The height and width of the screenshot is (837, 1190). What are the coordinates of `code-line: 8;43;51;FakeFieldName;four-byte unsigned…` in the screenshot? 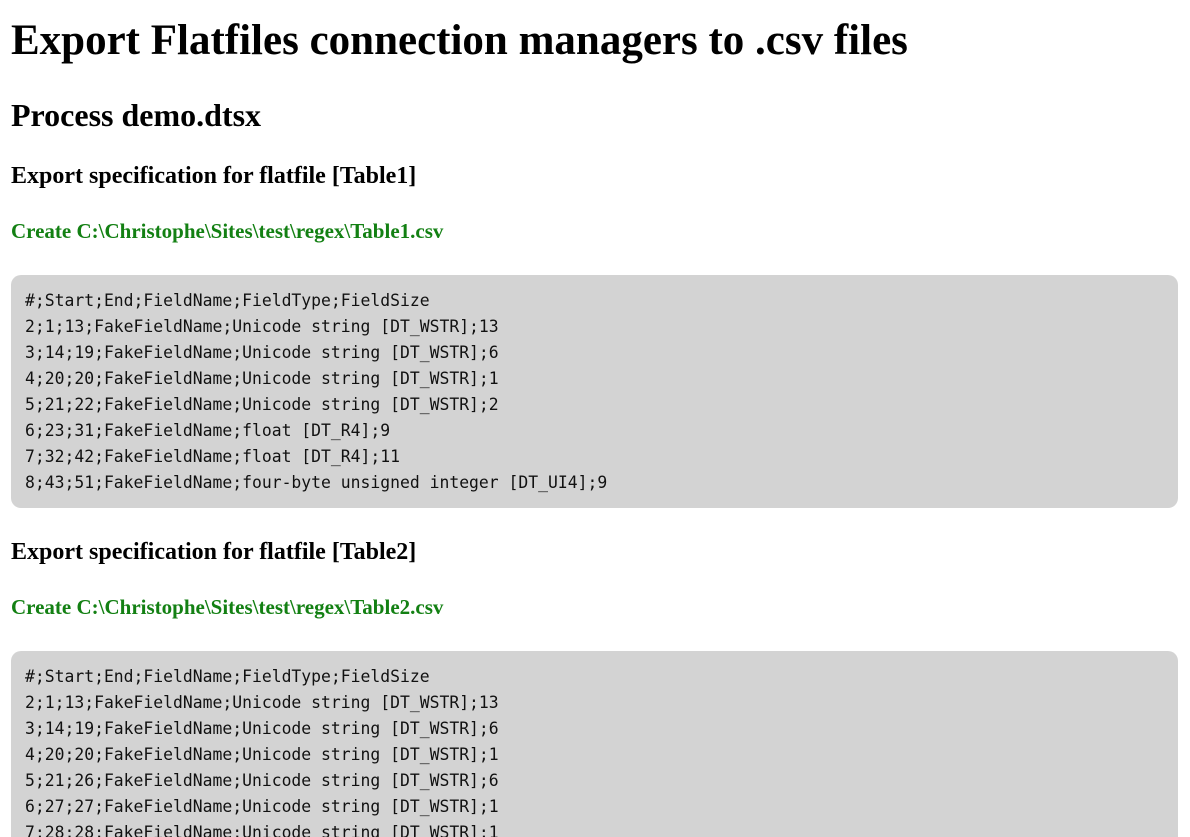 It's located at (316, 482).